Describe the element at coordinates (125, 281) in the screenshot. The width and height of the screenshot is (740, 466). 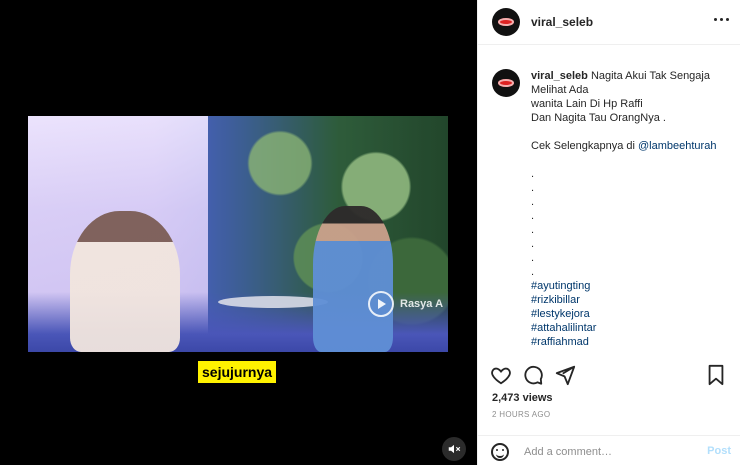
I see `video-person-left` at that location.